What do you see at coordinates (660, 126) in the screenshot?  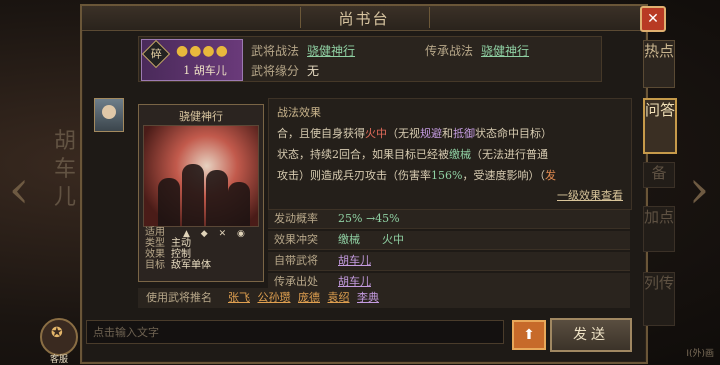 I see `tab-qa: 问答` at bounding box center [660, 126].